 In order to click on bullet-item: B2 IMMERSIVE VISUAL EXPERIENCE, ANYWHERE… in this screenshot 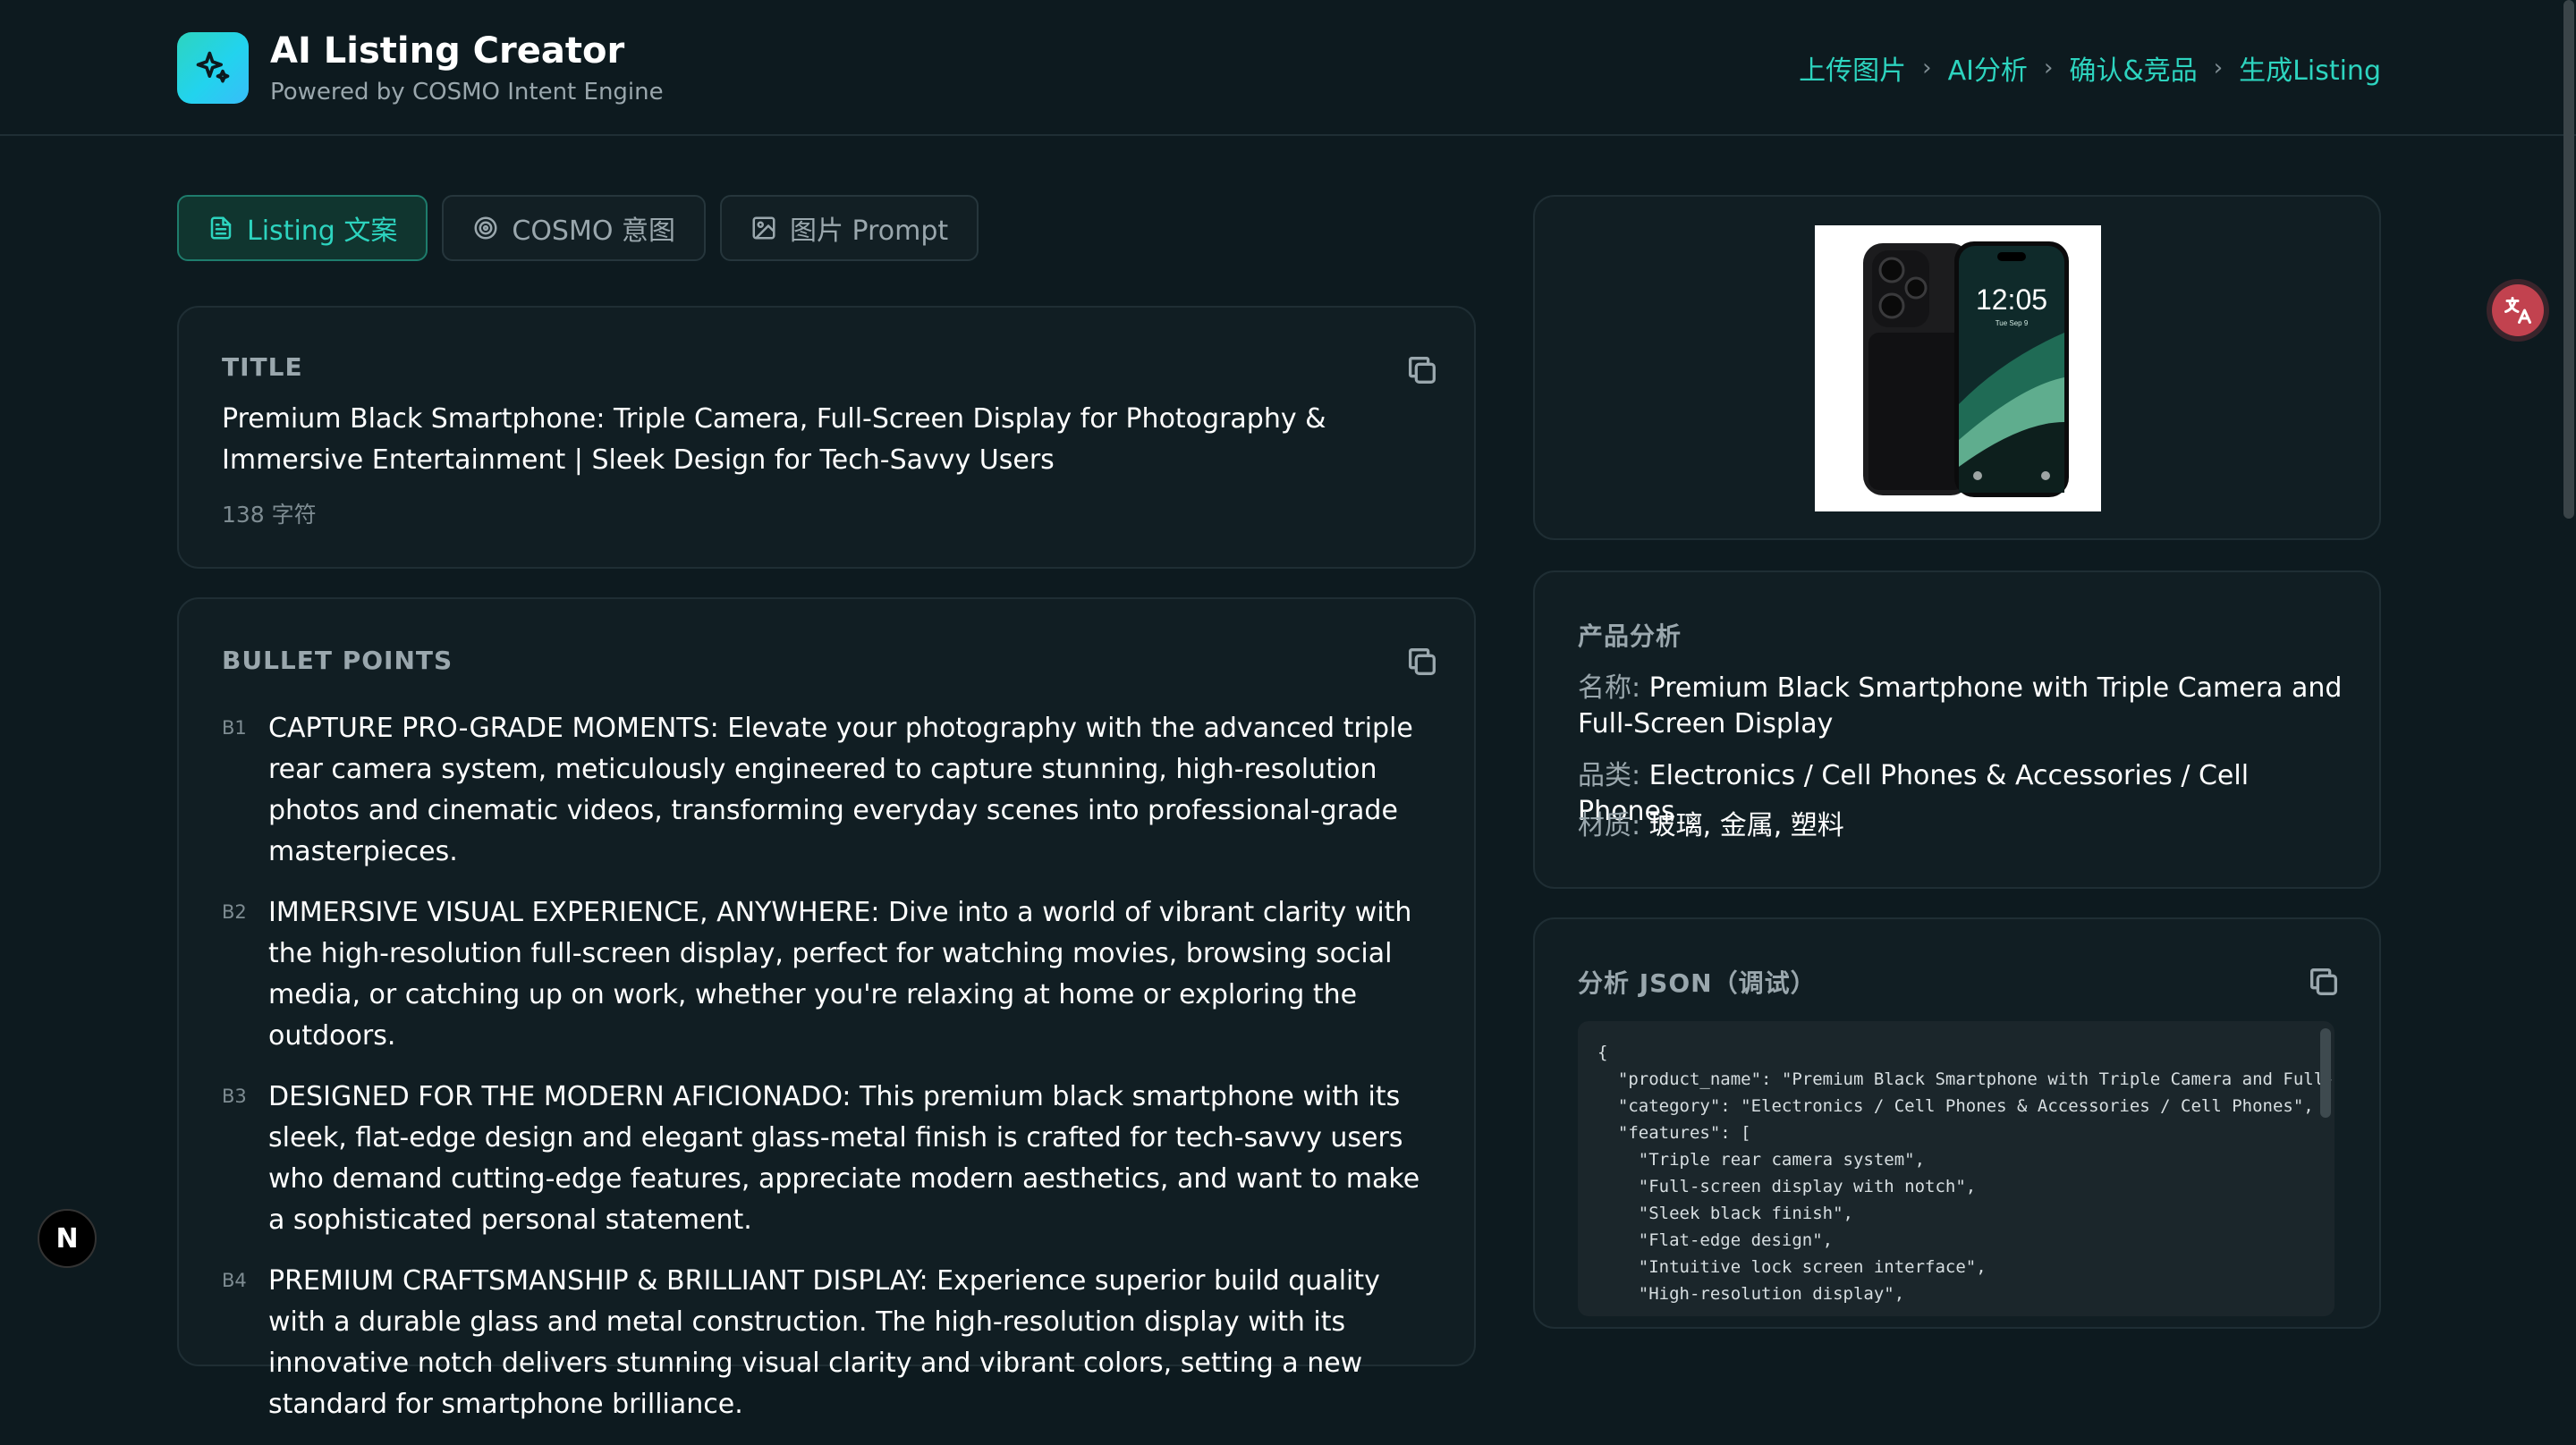, I will do `click(824, 974)`.